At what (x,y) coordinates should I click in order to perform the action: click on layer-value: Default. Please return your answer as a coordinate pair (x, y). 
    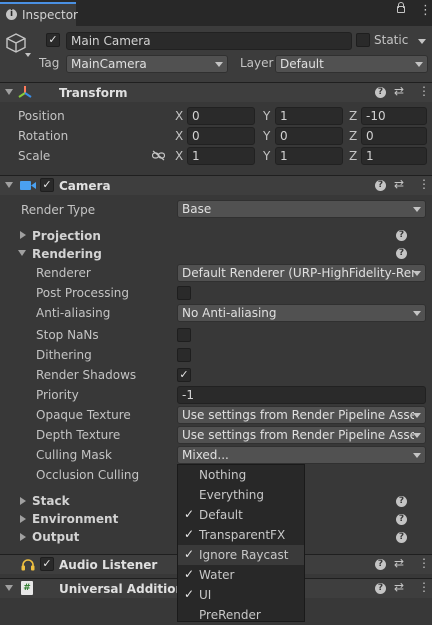
    Looking at the image, I should click on (302, 64).